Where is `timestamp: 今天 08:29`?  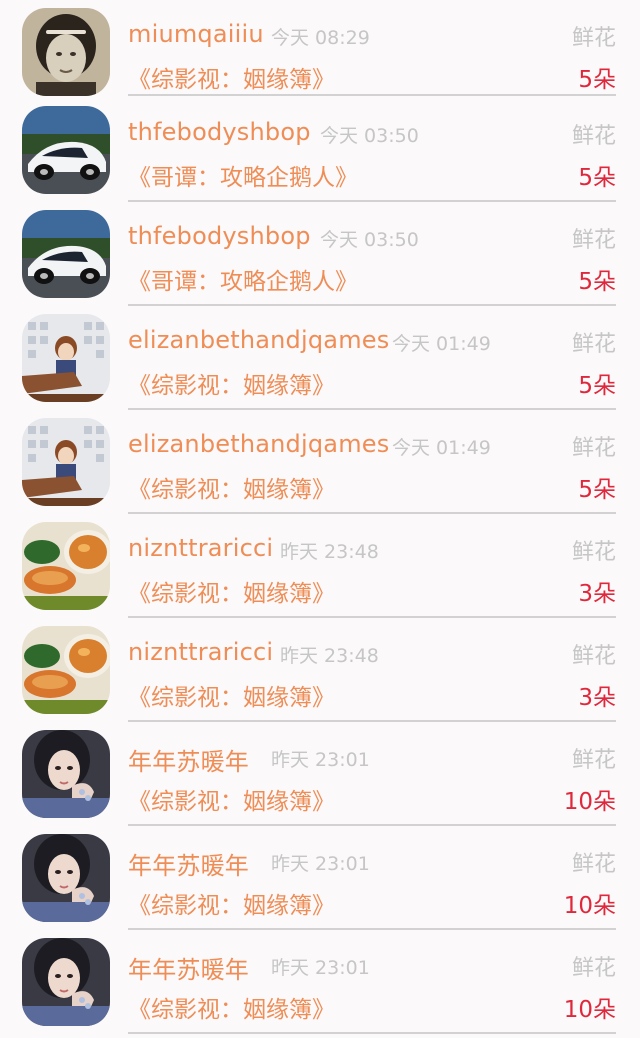
timestamp: 今天 08:29 is located at coordinates (320, 38).